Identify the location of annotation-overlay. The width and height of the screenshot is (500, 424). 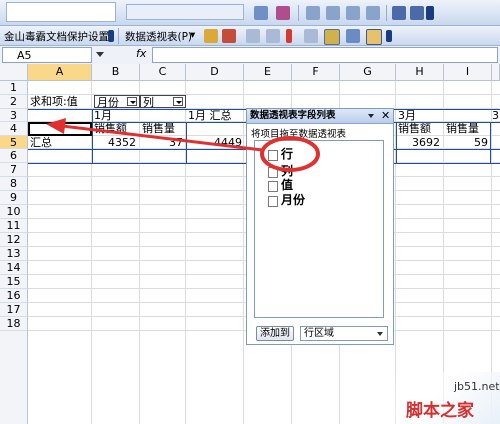
(183, 145).